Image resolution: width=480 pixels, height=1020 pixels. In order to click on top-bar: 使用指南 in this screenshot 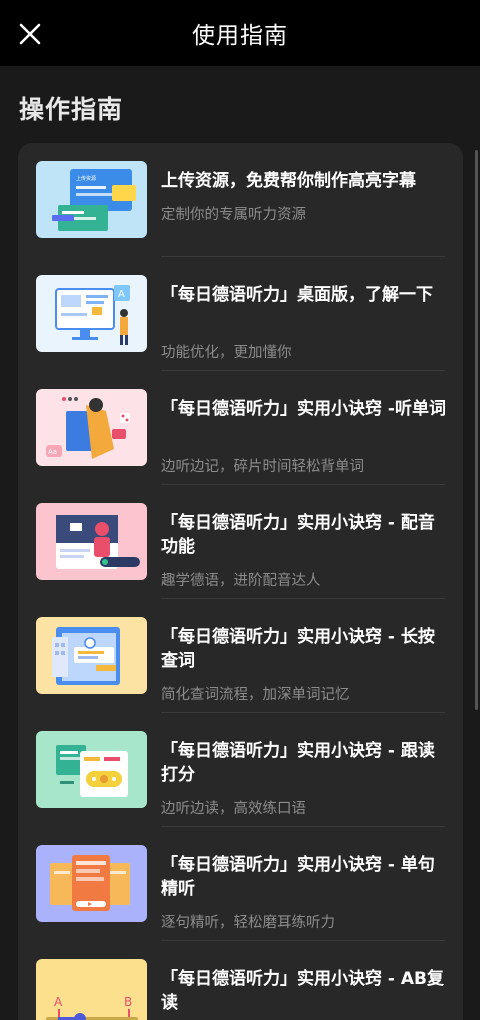, I will do `click(240, 33)`.